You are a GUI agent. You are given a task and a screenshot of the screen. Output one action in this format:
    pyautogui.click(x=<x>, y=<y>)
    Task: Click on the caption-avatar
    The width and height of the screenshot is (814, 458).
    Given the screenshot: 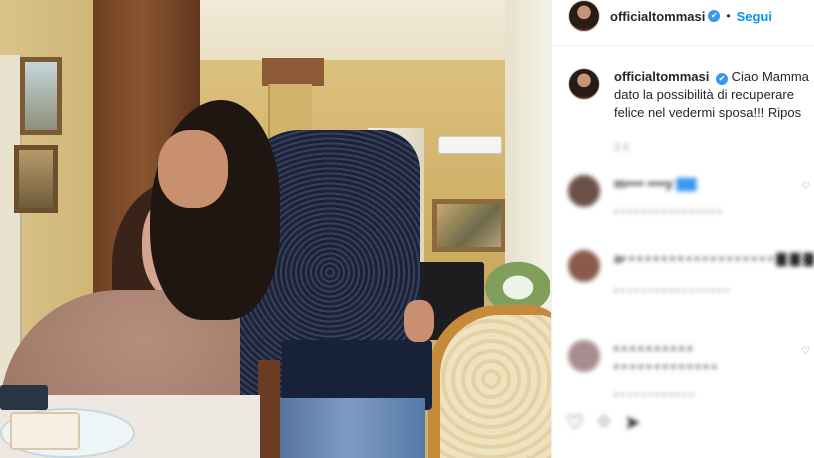 What is the action you would take?
    pyautogui.click(x=584, y=84)
    